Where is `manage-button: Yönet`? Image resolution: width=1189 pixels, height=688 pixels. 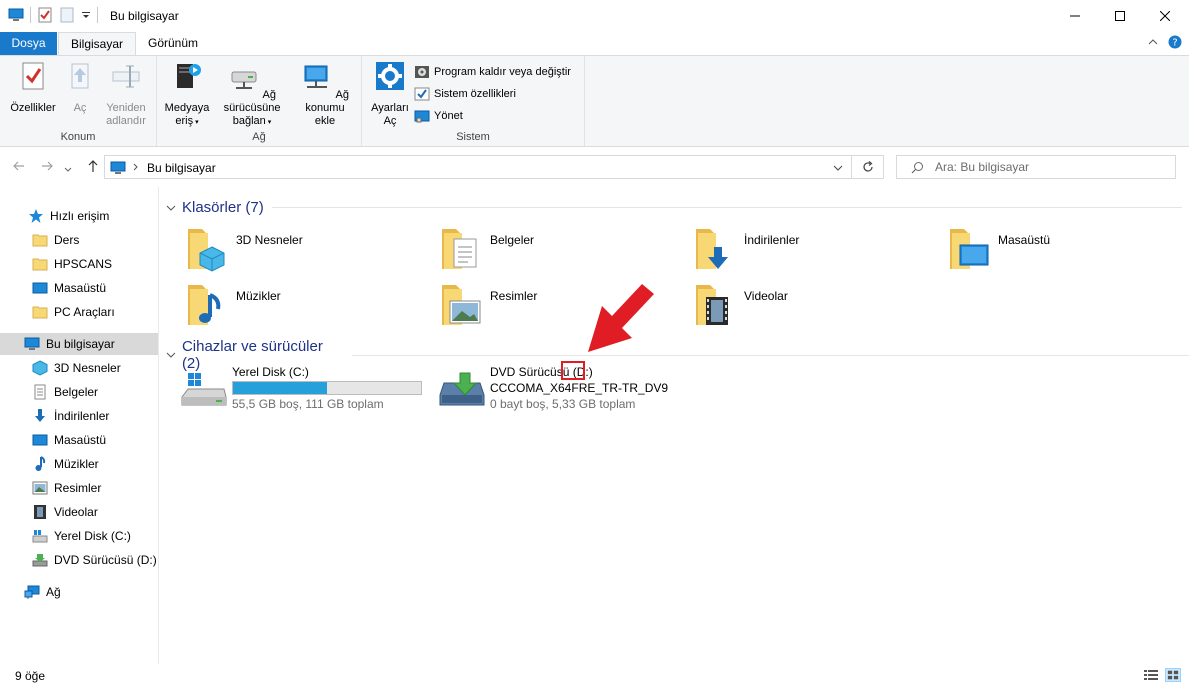
manage-button: Yönet is located at coordinates (438, 116).